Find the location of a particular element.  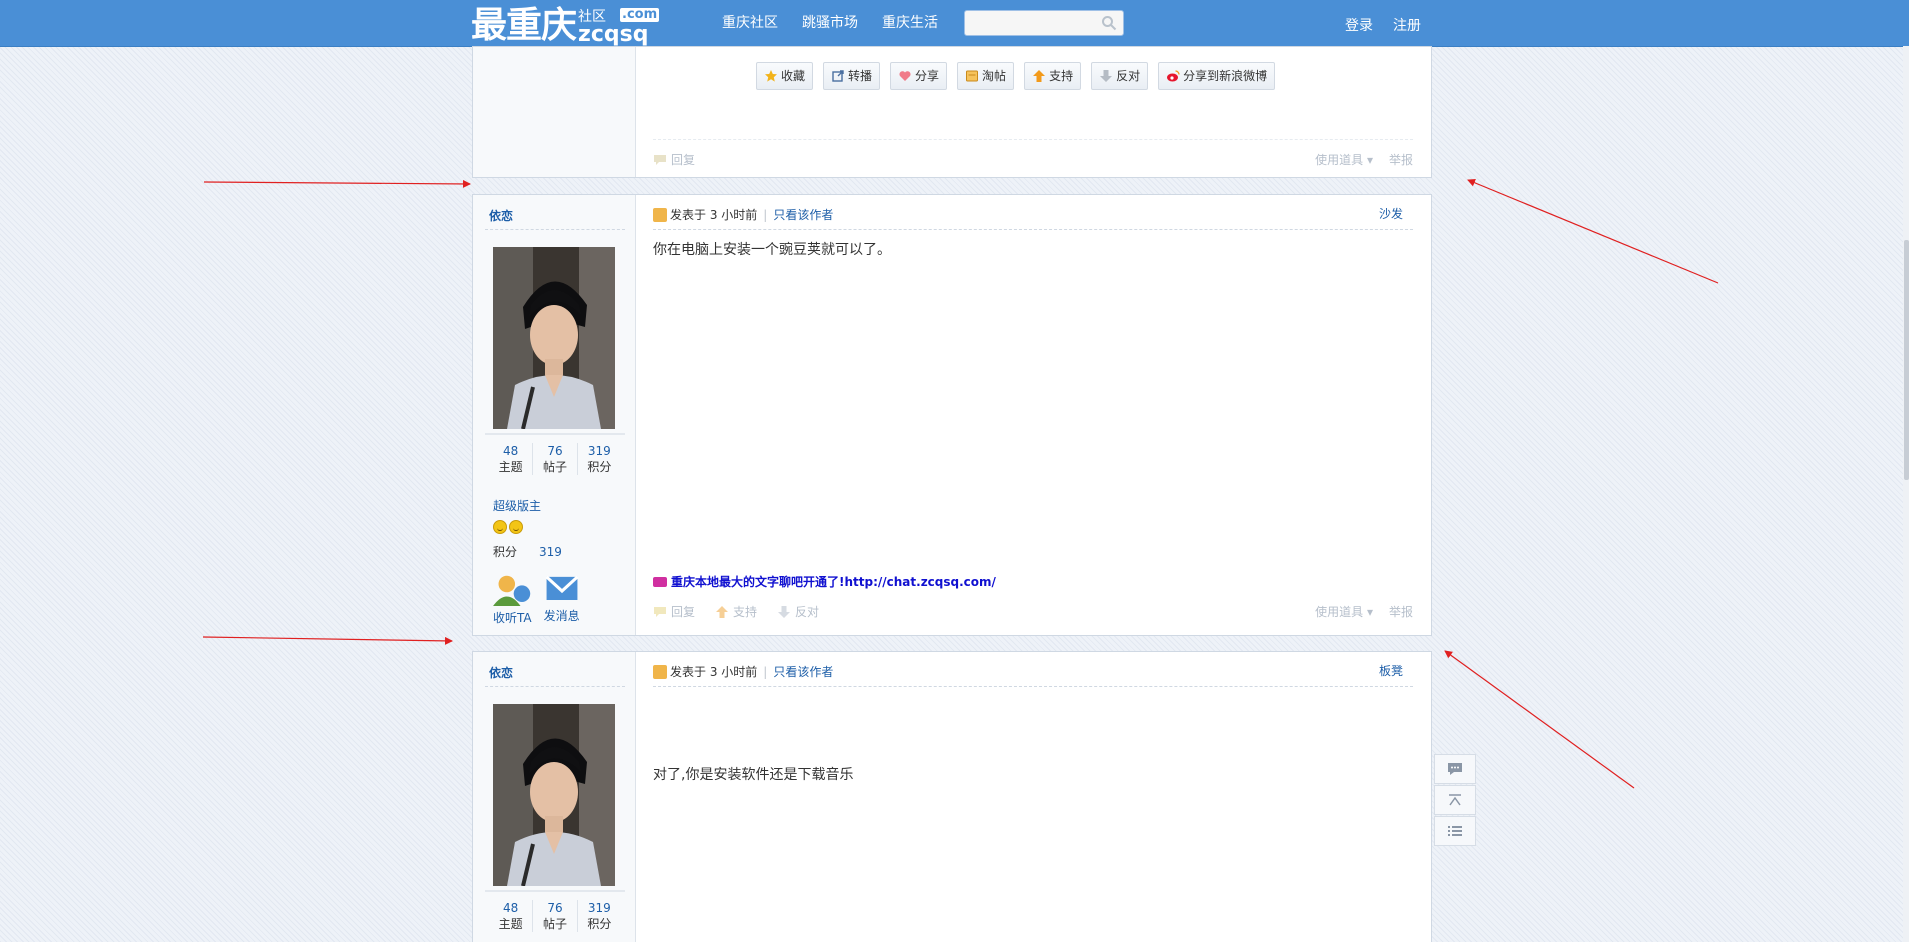

post-content: 你在电脑上安装一个豌豆荚就可以了。 is located at coordinates (772, 250).